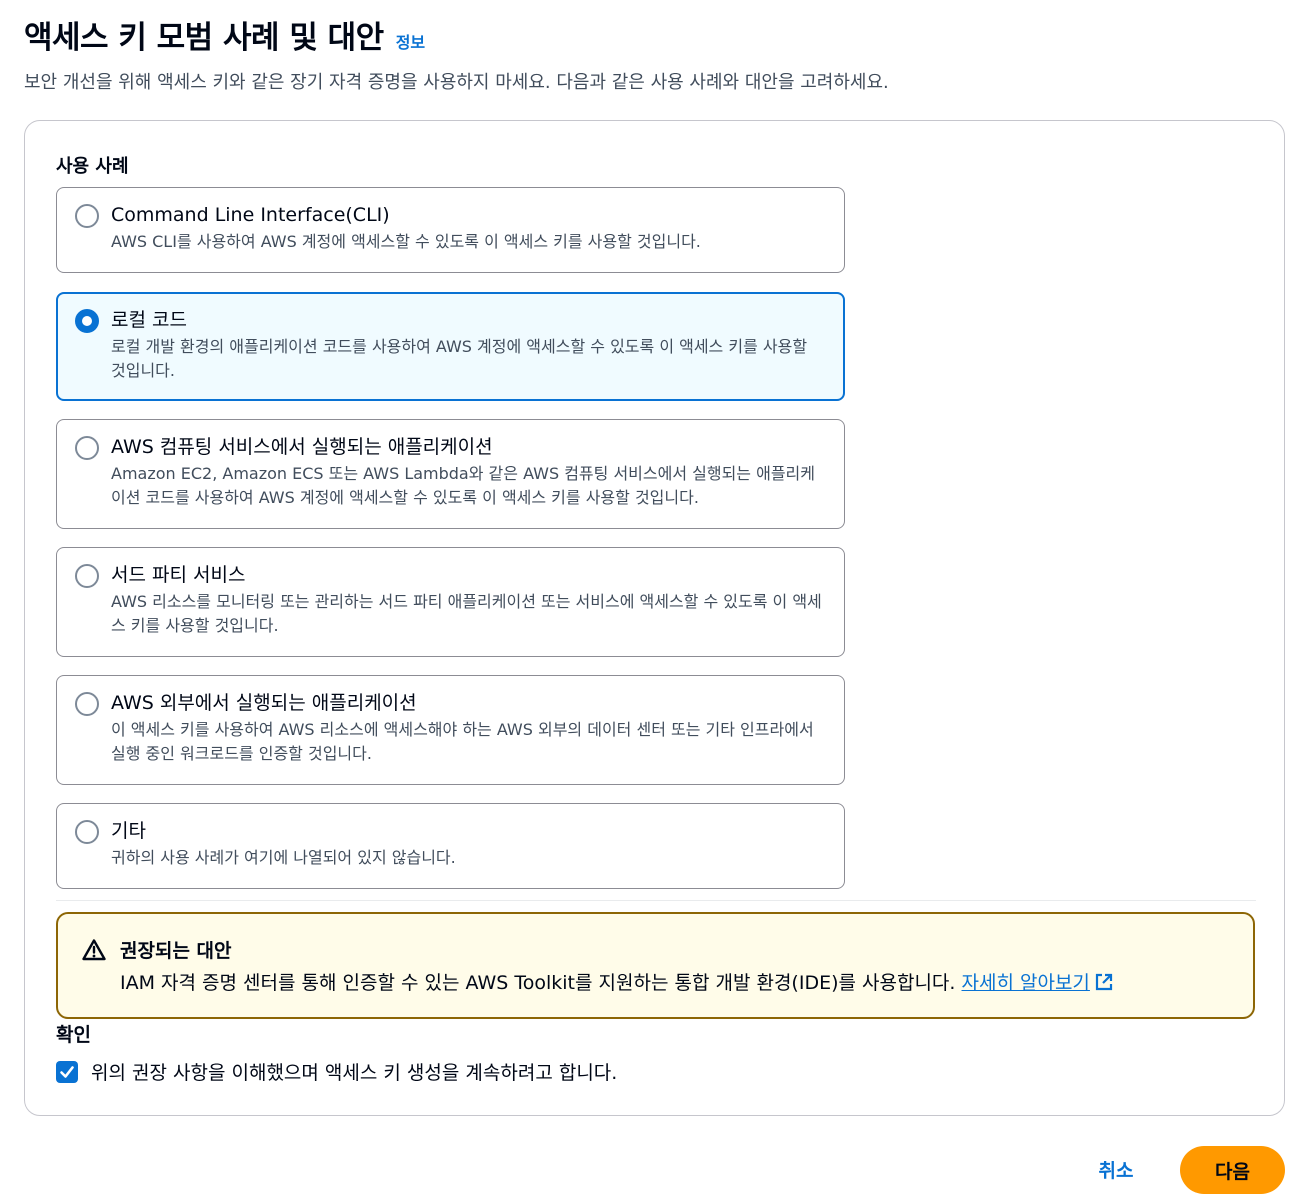  Describe the element at coordinates (283, 857) in the screenshot. I see `use-case-description: 귀하의 사용 사례가 여기에 나열되어 있지 않습니다.` at that location.